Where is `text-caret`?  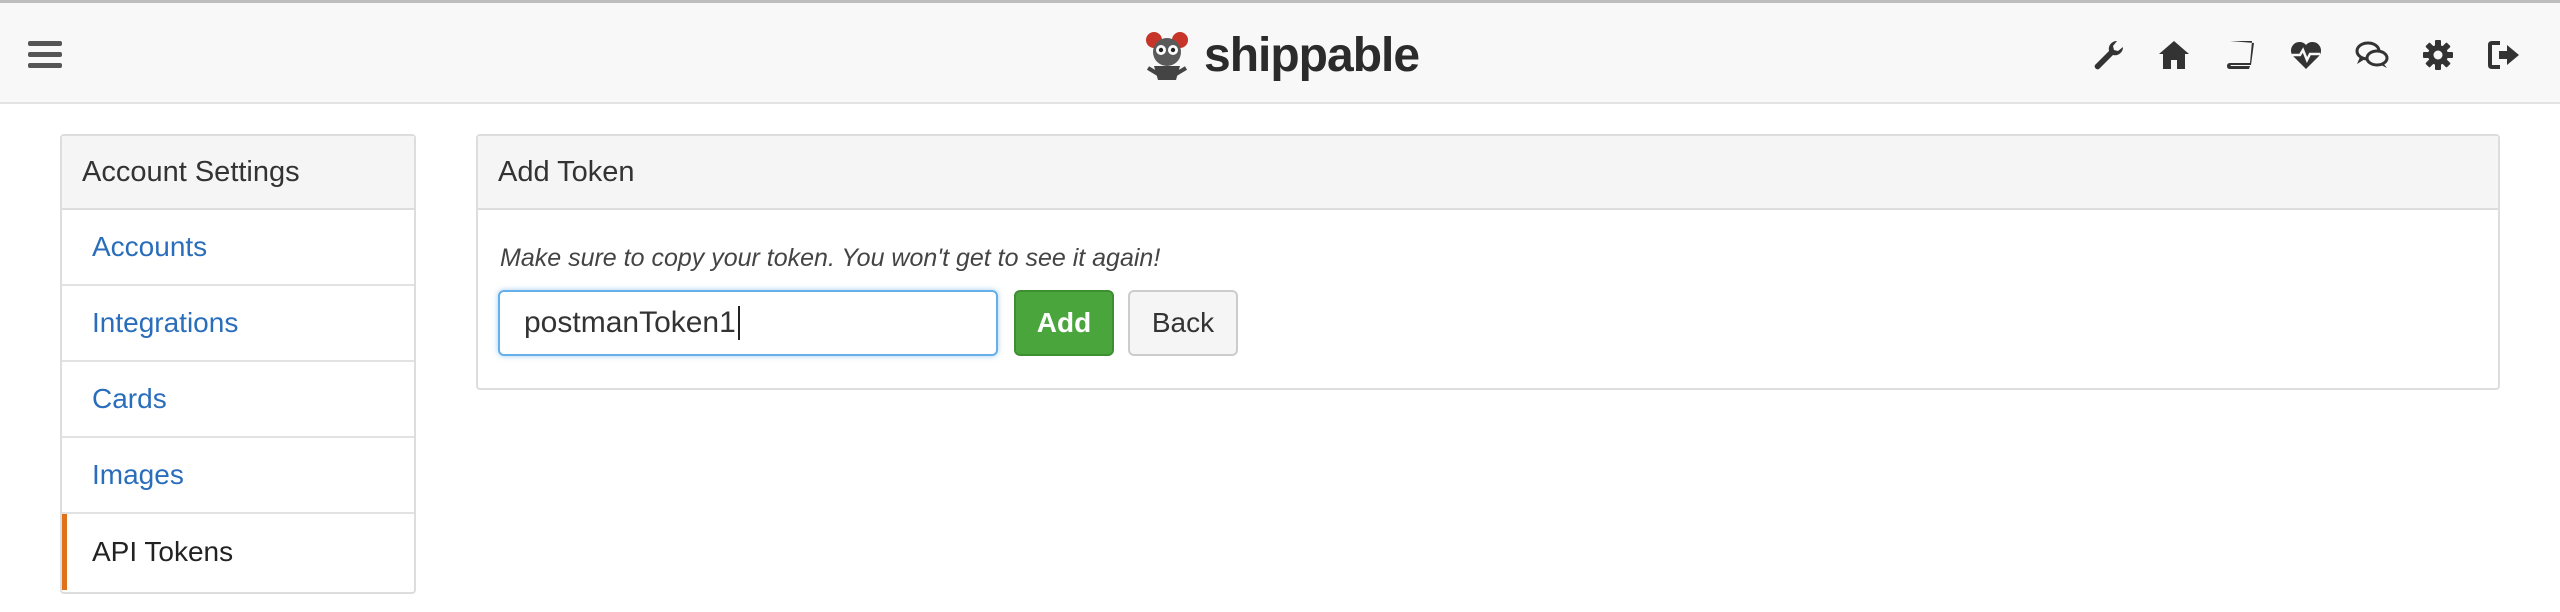
text-caret is located at coordinates (738, 323).